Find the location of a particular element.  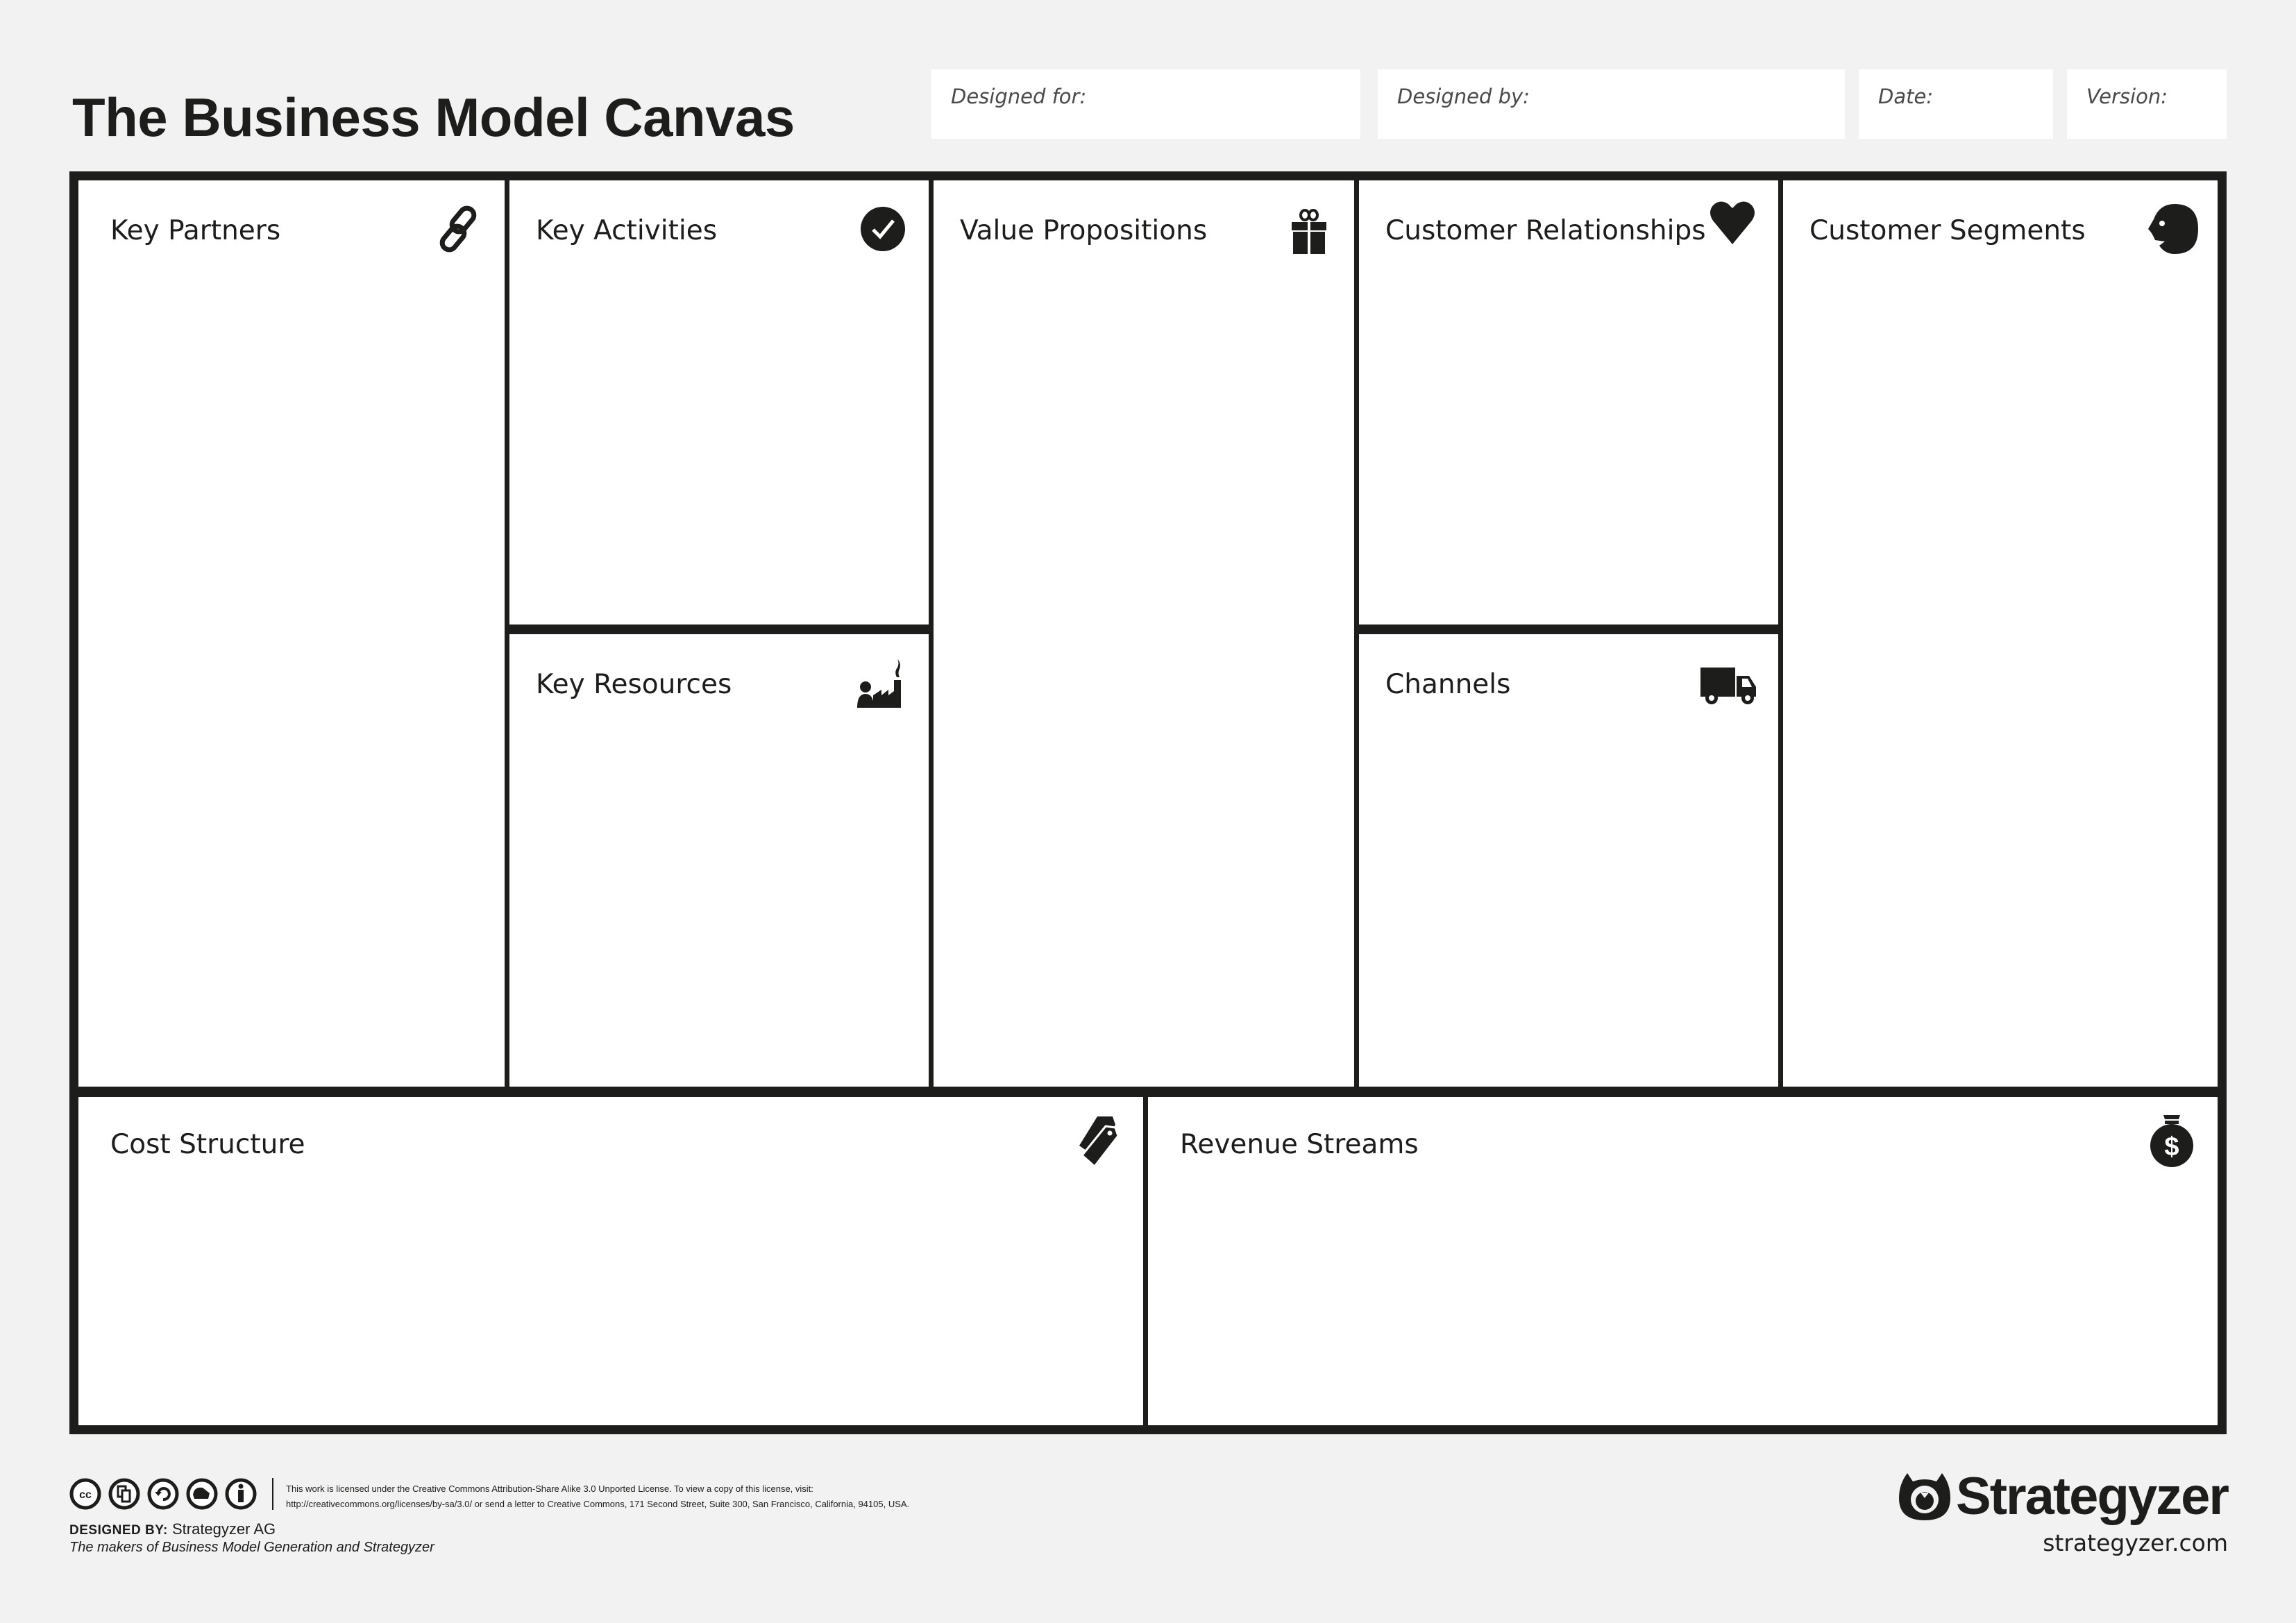

license-icons: cc is located at coordinates (175, 1494).